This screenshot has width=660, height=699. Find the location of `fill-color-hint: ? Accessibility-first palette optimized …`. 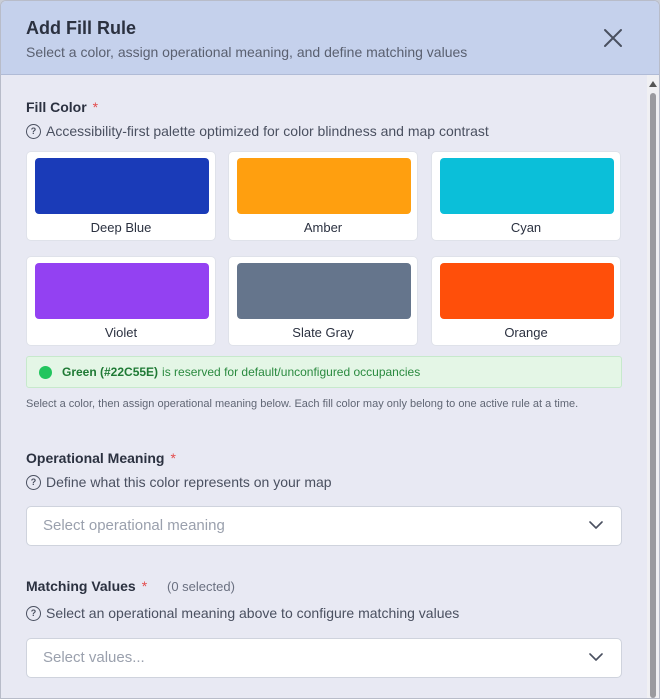

fill-color-hint: ? Accessibility-first palette optimized … is located at coordinates (257, 131).